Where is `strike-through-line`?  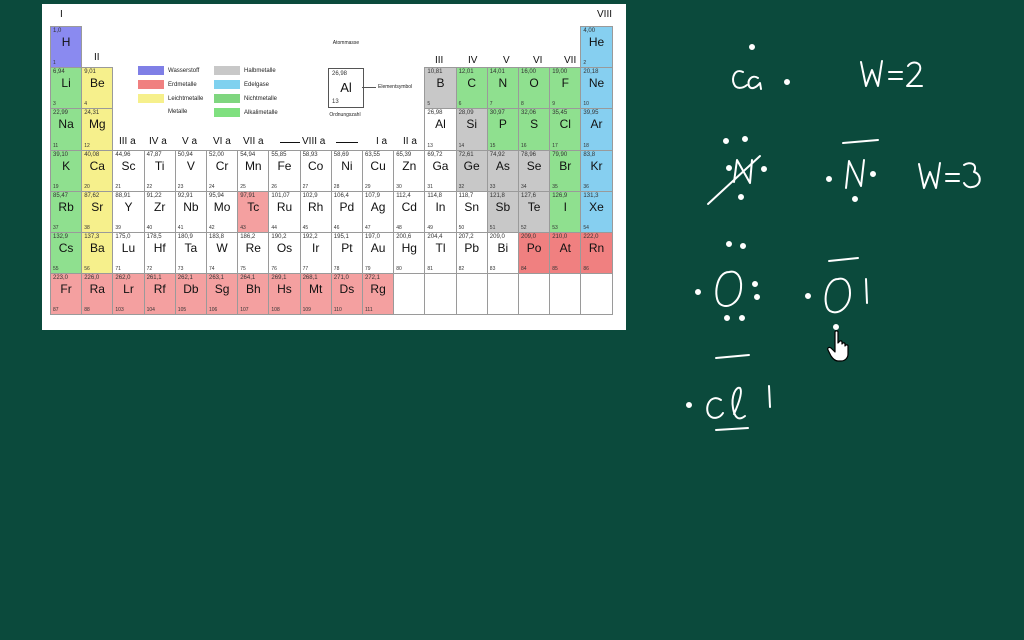
strike-through-line is located at coordinates (734, 180).